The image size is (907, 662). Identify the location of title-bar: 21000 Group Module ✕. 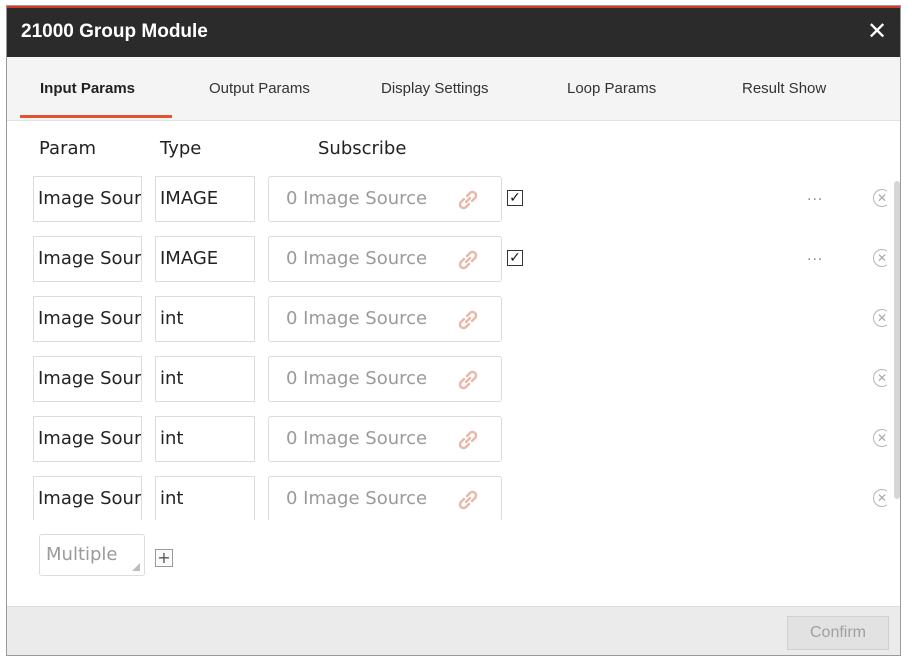
(453, 31).